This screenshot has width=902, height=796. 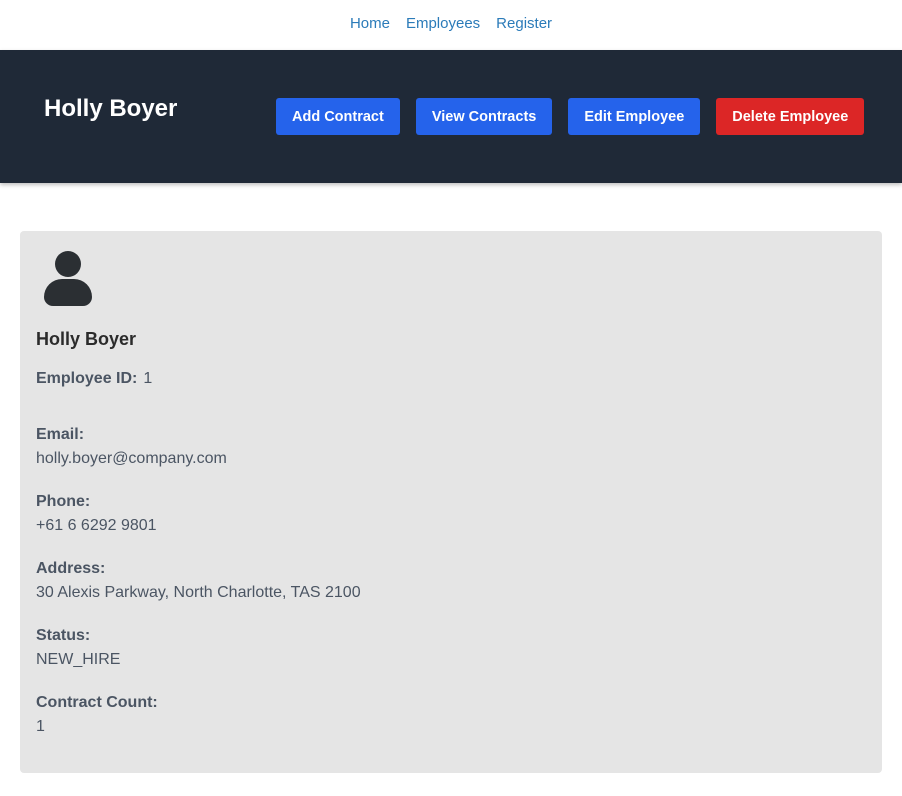 What do you see at coordinates (338, 116) in the screenshot?
I see `add-contract-button: Add Contract` at bounding box center [338, 116].